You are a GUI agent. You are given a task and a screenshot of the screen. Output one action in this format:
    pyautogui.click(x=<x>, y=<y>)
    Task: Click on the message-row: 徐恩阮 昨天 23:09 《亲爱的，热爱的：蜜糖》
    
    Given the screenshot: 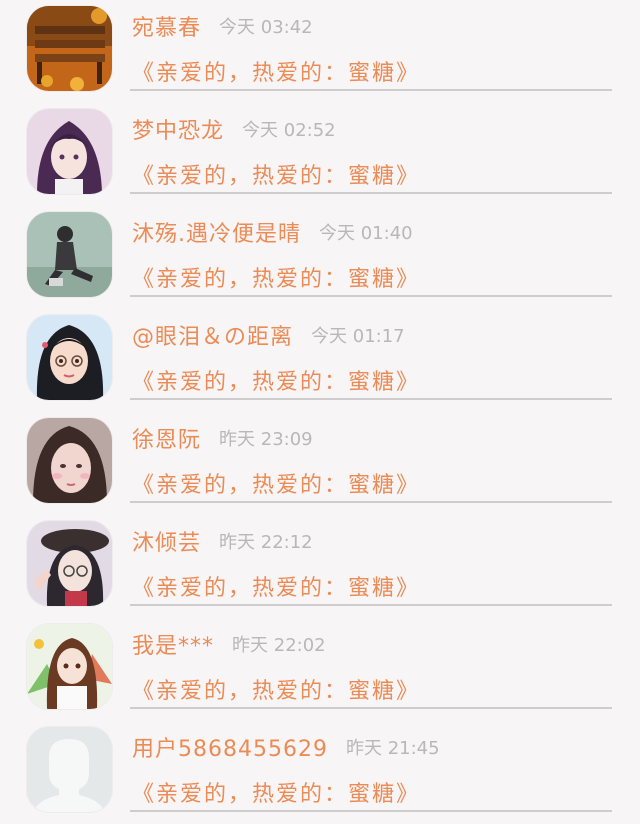 What is the action you would take?
    pyautogui.click(x=320, y=463)
    